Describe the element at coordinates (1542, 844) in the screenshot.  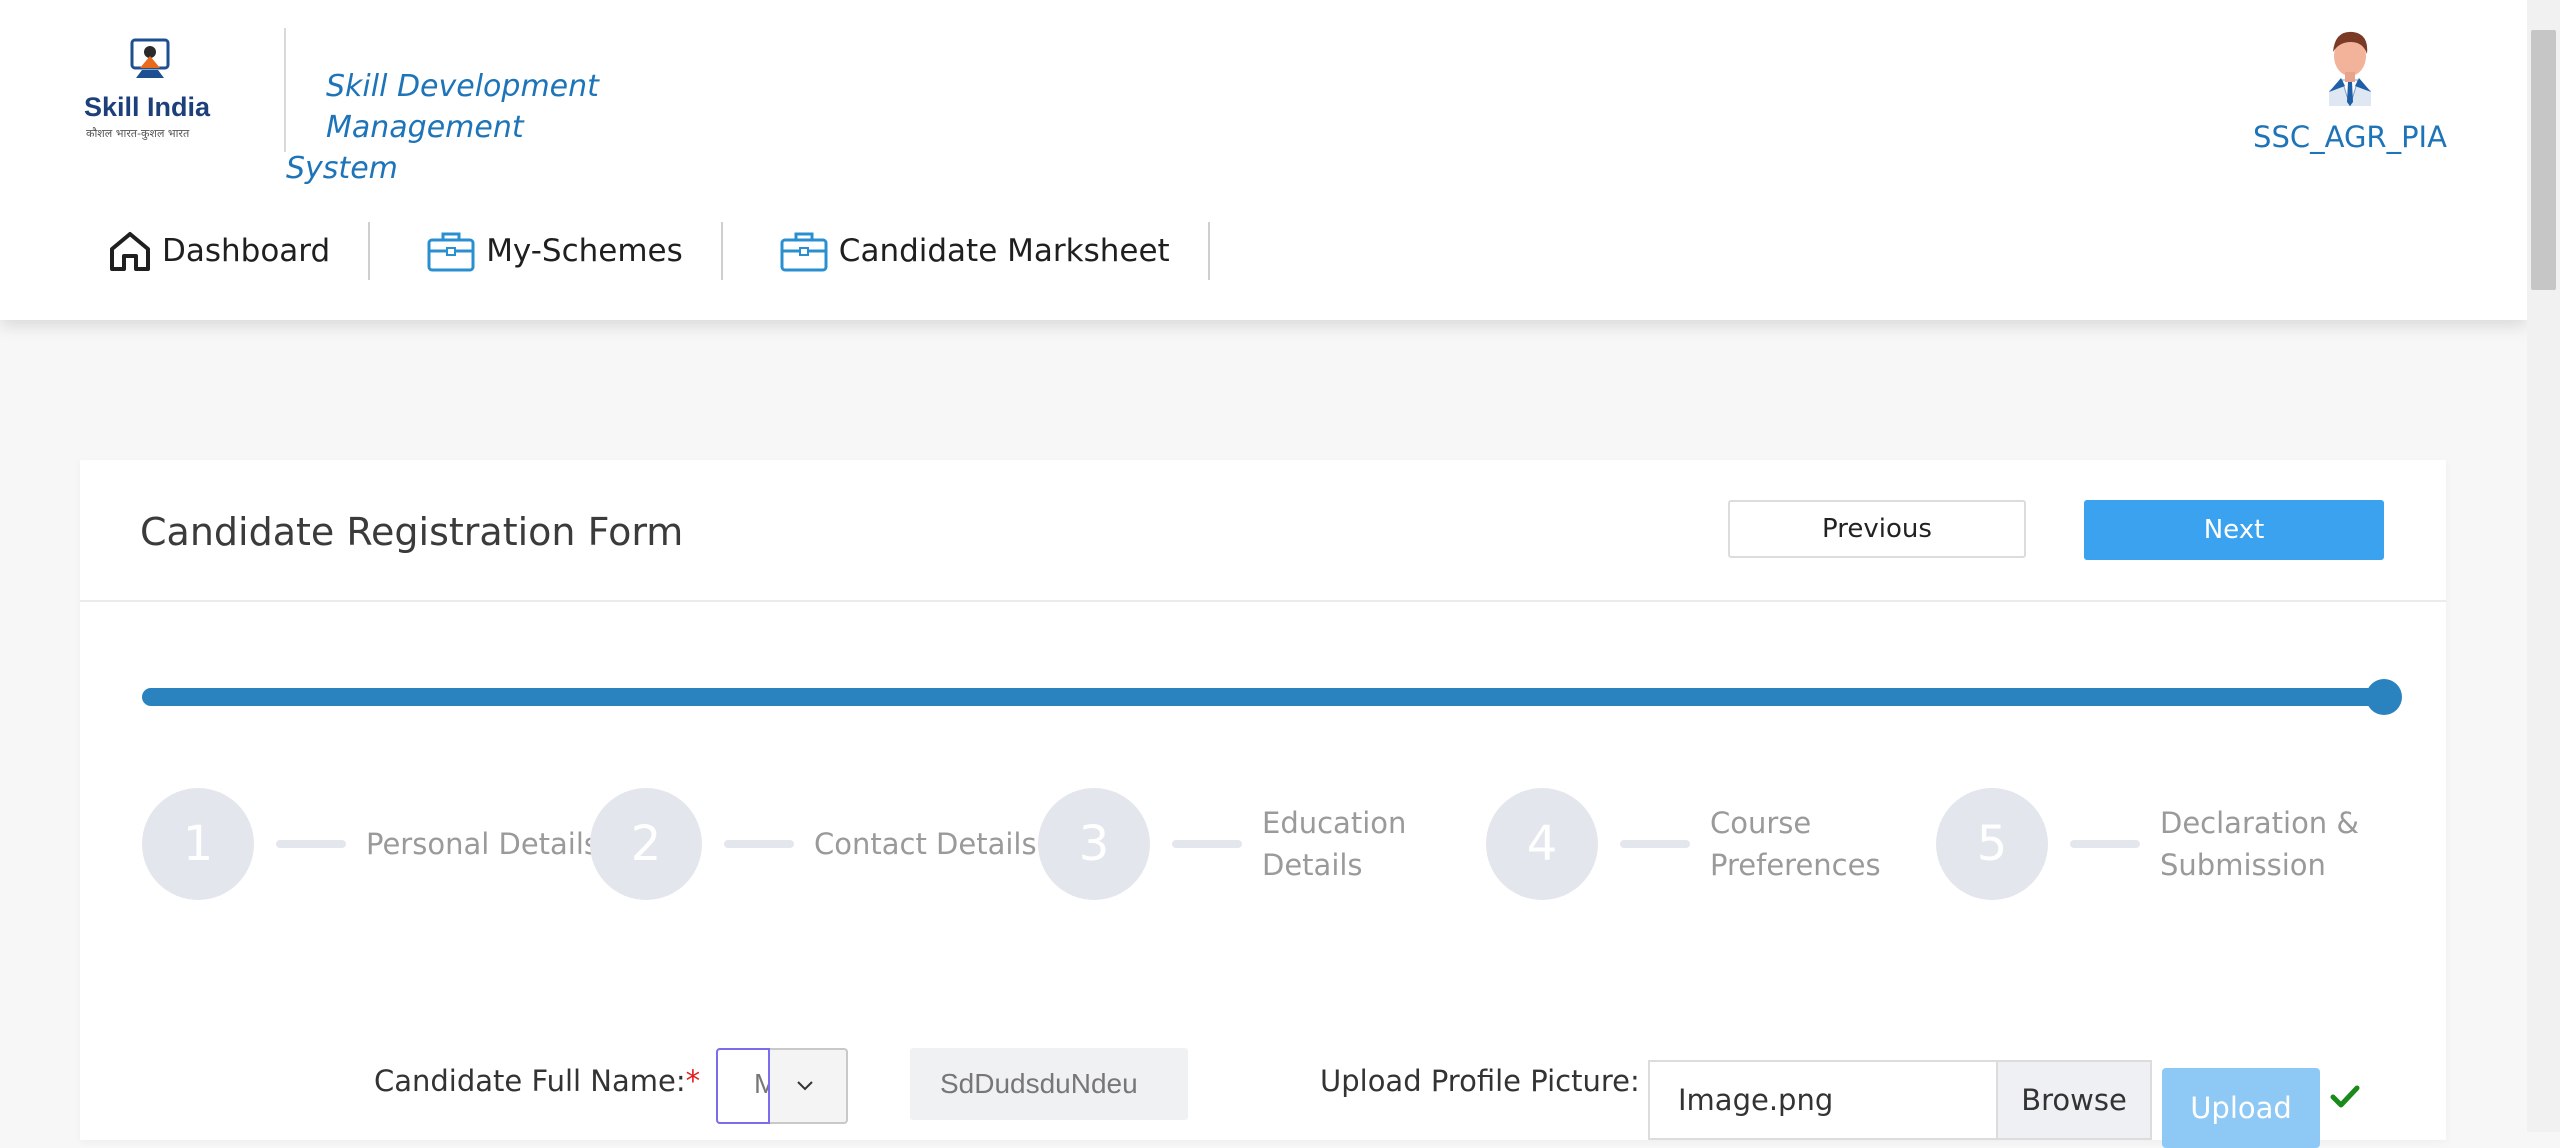
I see `step-number: 4` at that location.